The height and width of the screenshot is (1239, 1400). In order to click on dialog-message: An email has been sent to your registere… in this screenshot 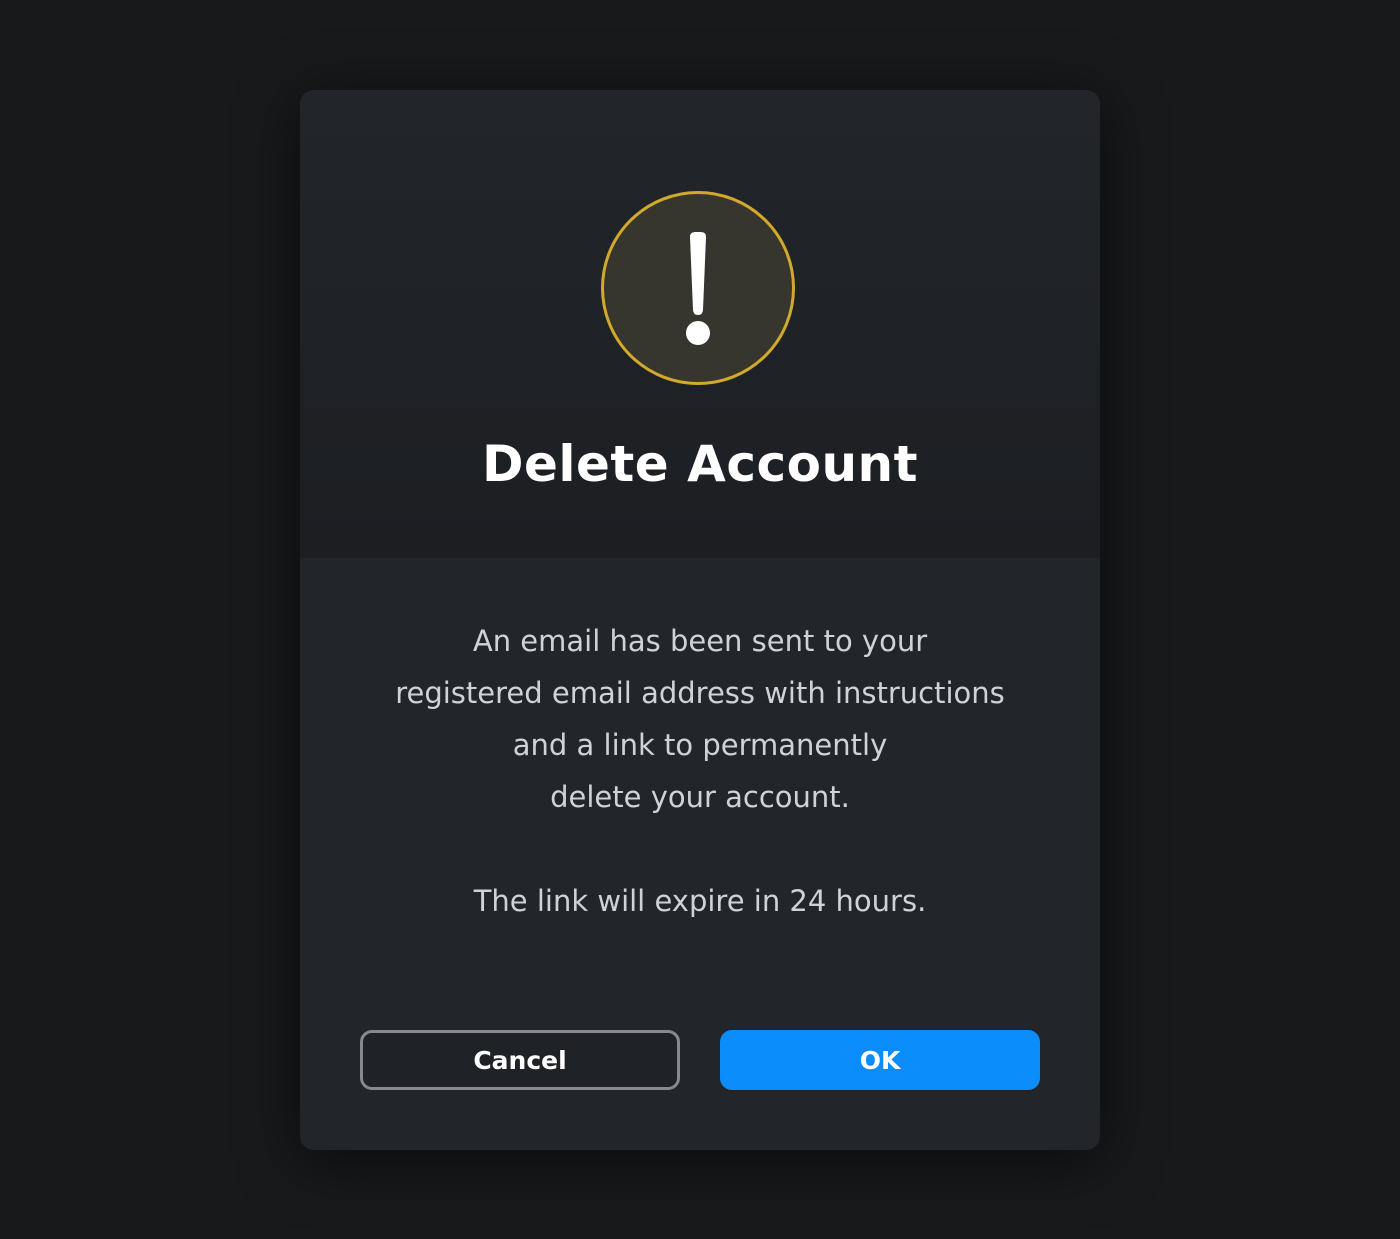, I will do `click(700, 771)`.